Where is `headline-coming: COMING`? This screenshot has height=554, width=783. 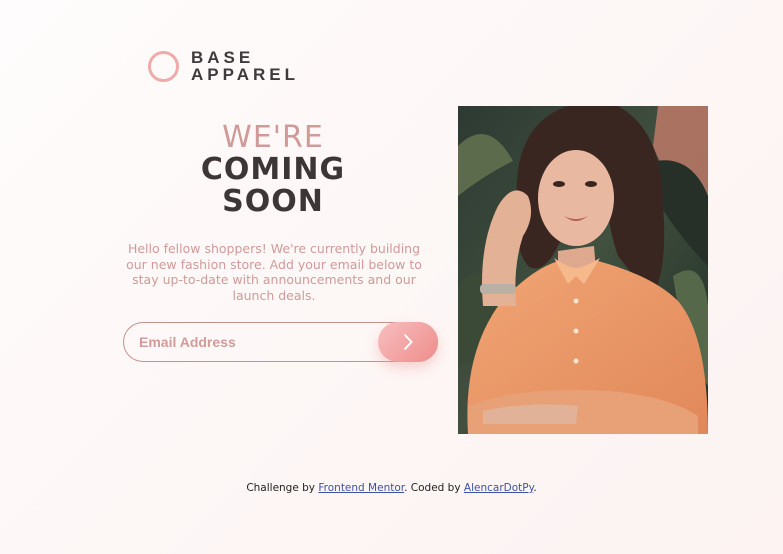
headline-coming: COMING is located at coordinates (273, 169).